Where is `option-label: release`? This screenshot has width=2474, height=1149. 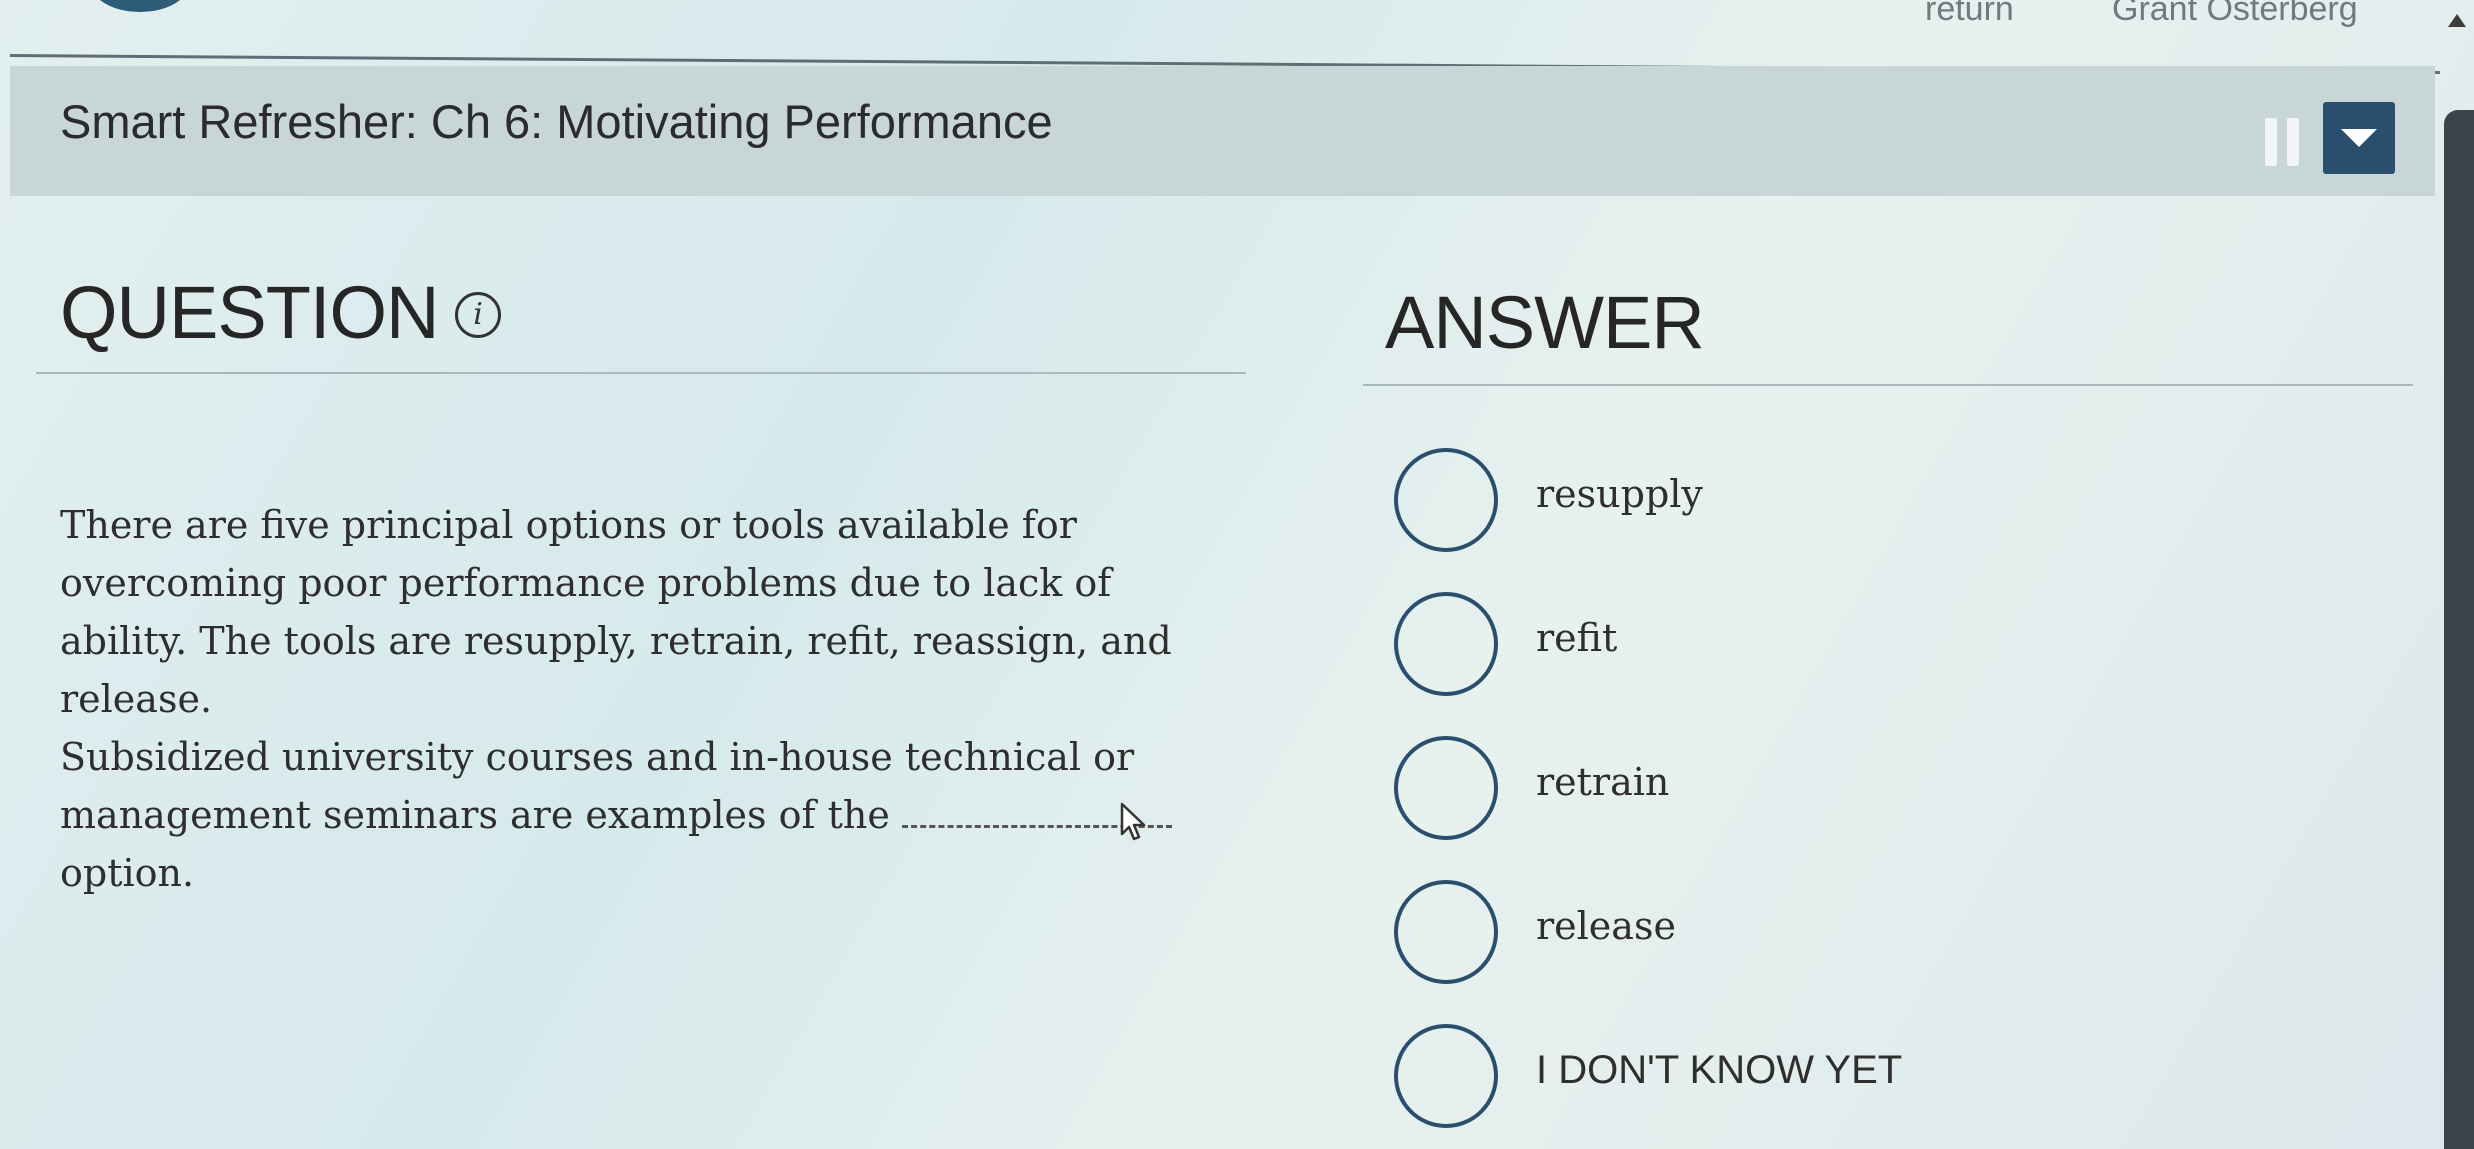 option-label: release is located at coordinates (1606, 926).